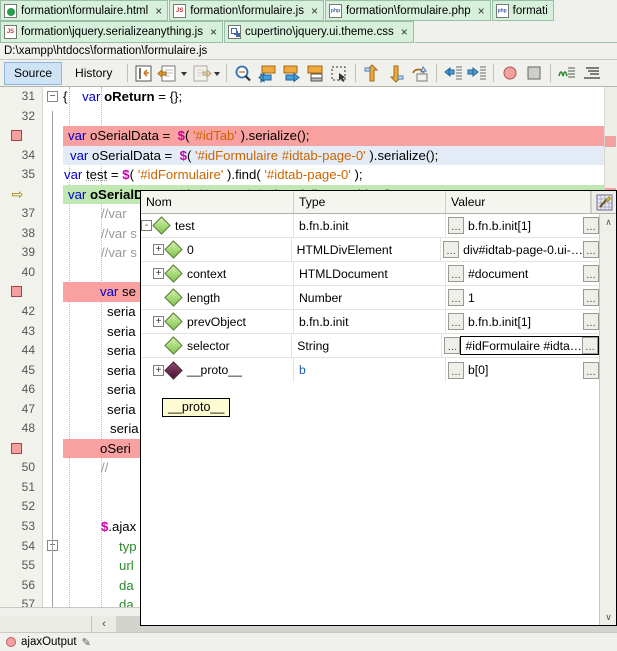  I want to click on collapse-expander-icon: -, so click(146, 225).